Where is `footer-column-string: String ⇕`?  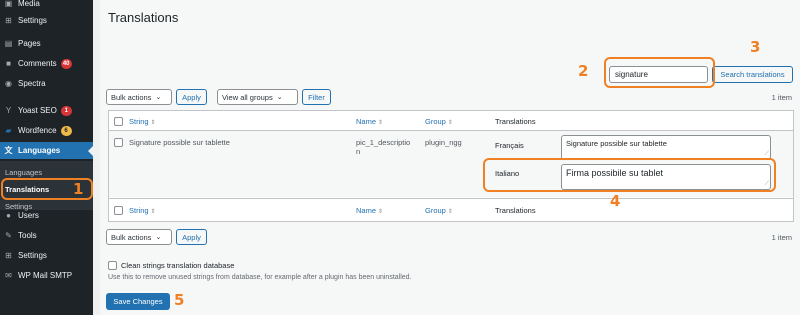 footer-column-string: String ⇕ is located at coordinates (142, 210).